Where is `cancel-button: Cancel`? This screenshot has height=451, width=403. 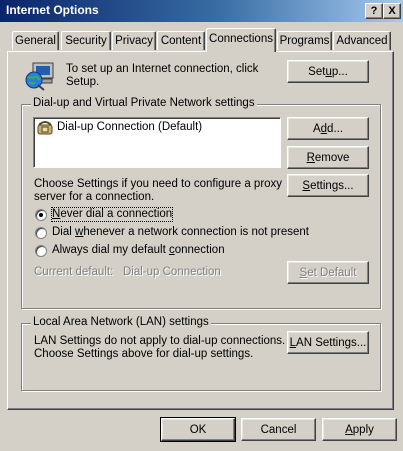 cancel-button: Cancel is located at coordinates (278, 429).